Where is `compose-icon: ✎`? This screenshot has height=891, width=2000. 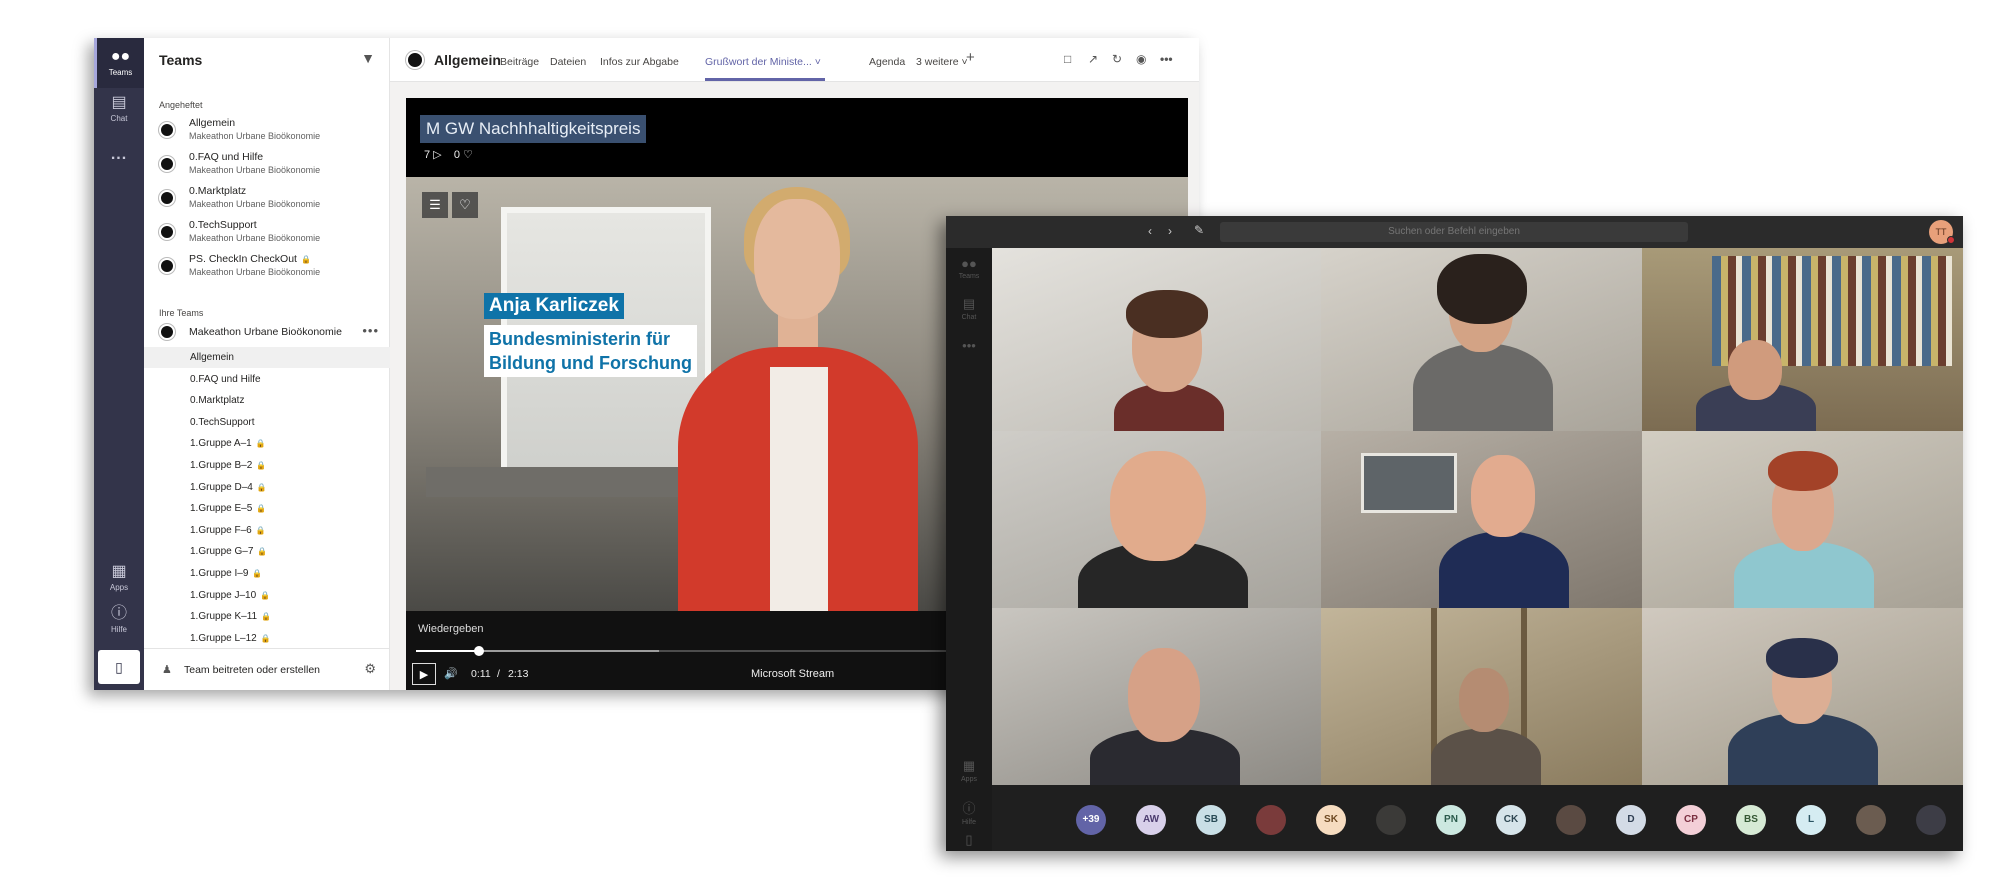 compose-icon: ✎ is located at coordinates (1199, 230).